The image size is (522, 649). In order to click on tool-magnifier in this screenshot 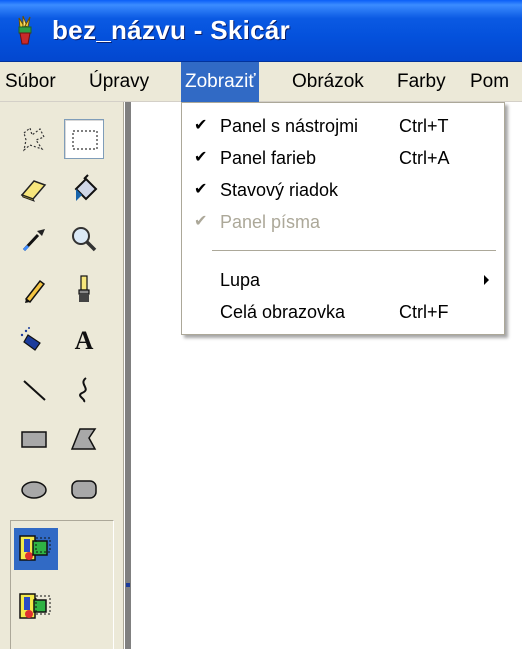, I will do `click(84, 239)`.